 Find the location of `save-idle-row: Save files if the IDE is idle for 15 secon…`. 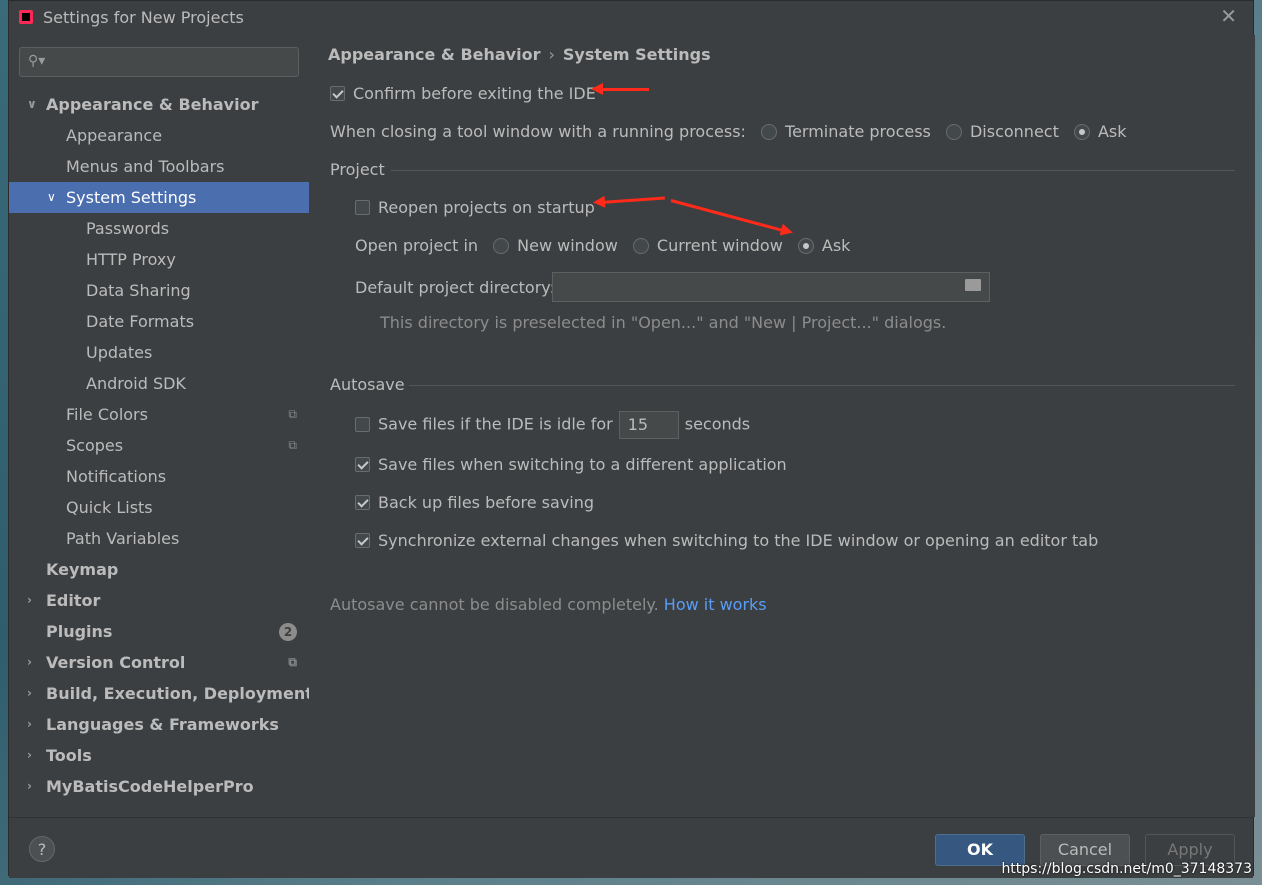

save-idle-row: Save files if the IDE is idle for 15 secon… is located at coordinates (552, 425).